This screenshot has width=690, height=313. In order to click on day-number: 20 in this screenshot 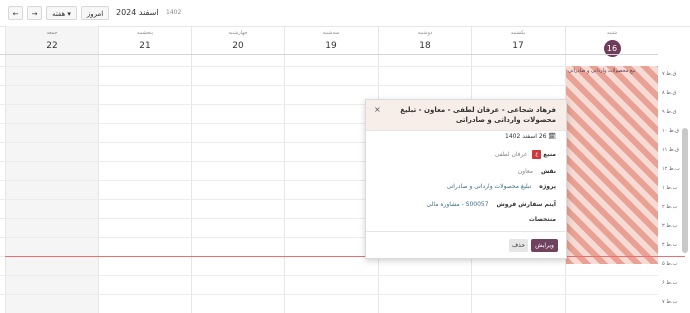, I will do `click(238, 46)`.